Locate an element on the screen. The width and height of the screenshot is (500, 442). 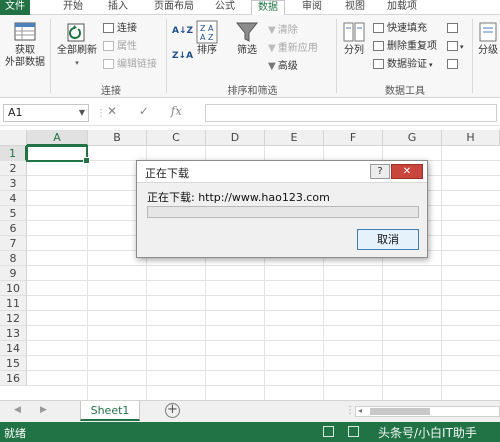
tab-page-layout: 页面布局 is located at coordinates (174, 7).